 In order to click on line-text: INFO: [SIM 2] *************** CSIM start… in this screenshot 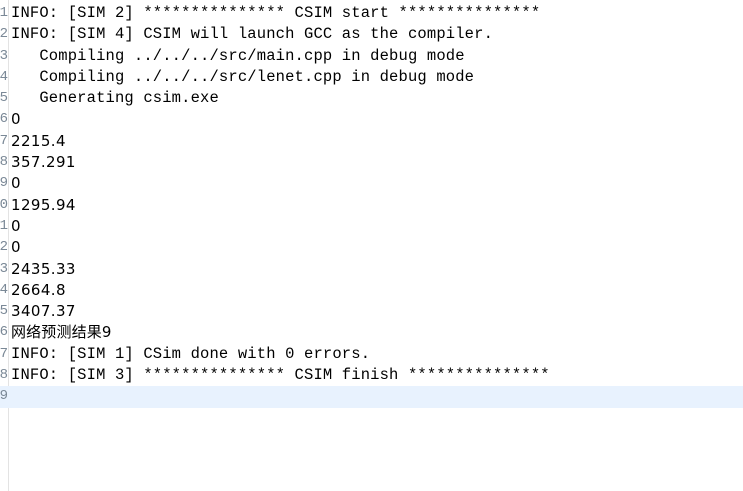, I will do `click(276, 13)`.